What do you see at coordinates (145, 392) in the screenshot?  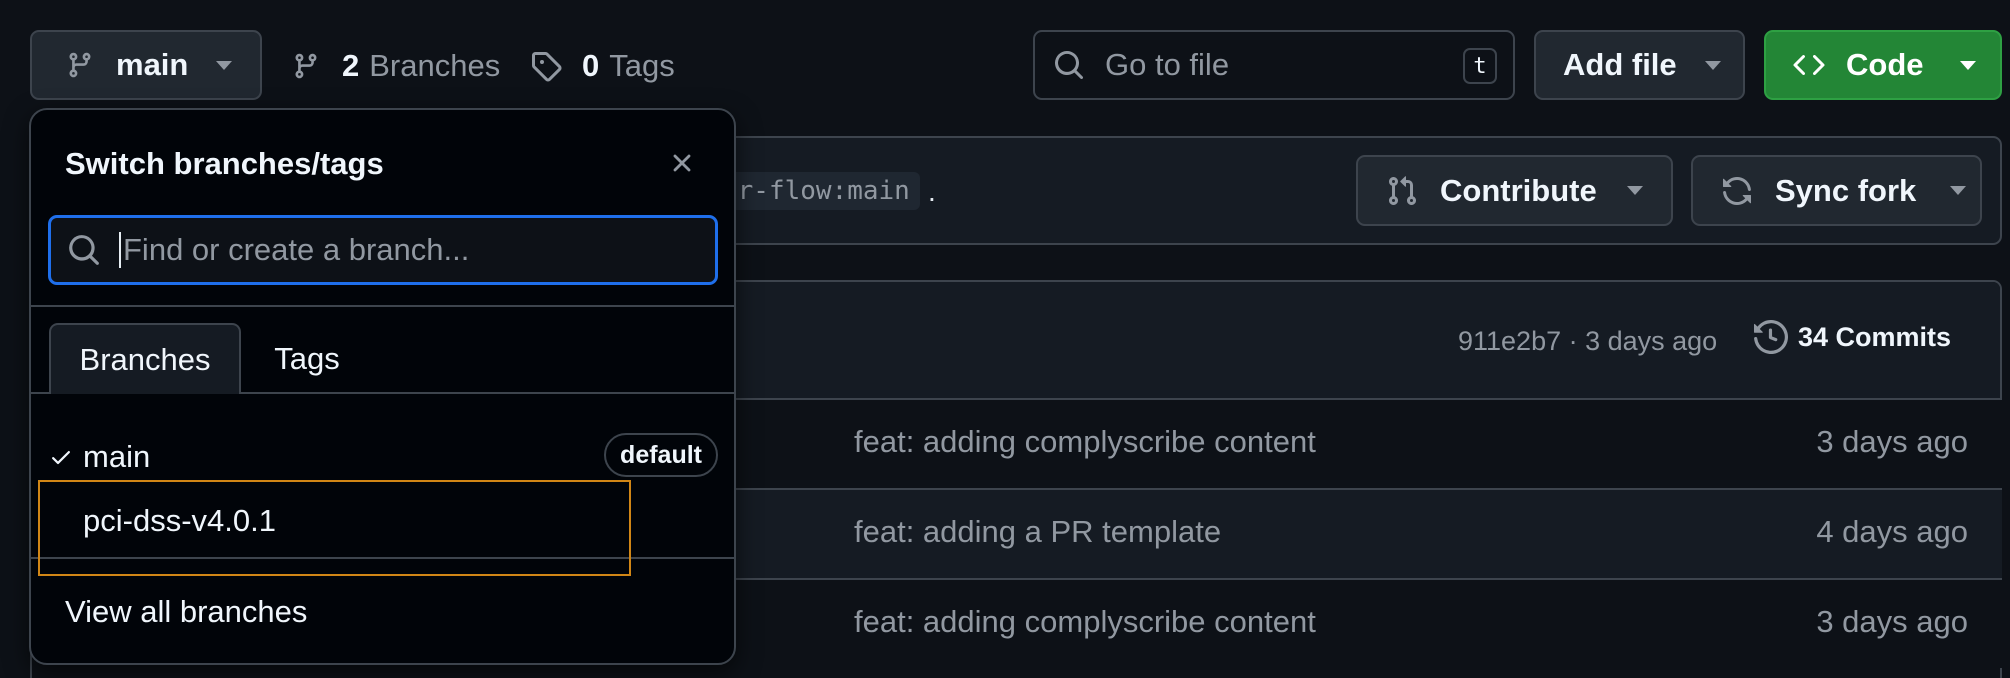 I see `active-tab-cover` at bounding box center [145, 392].